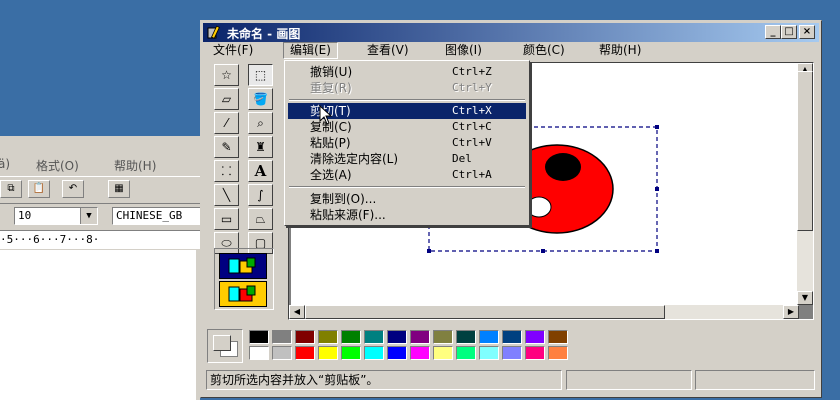 The image size is (840, 400). I want to click on brush-icon: ♜, so click(260, 147).